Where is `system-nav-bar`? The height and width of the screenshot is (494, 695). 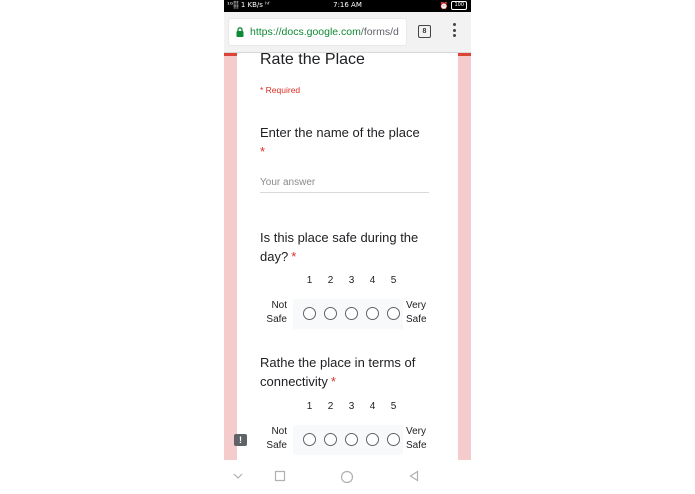
system-nav-bar is located at coordinates (347, 477).